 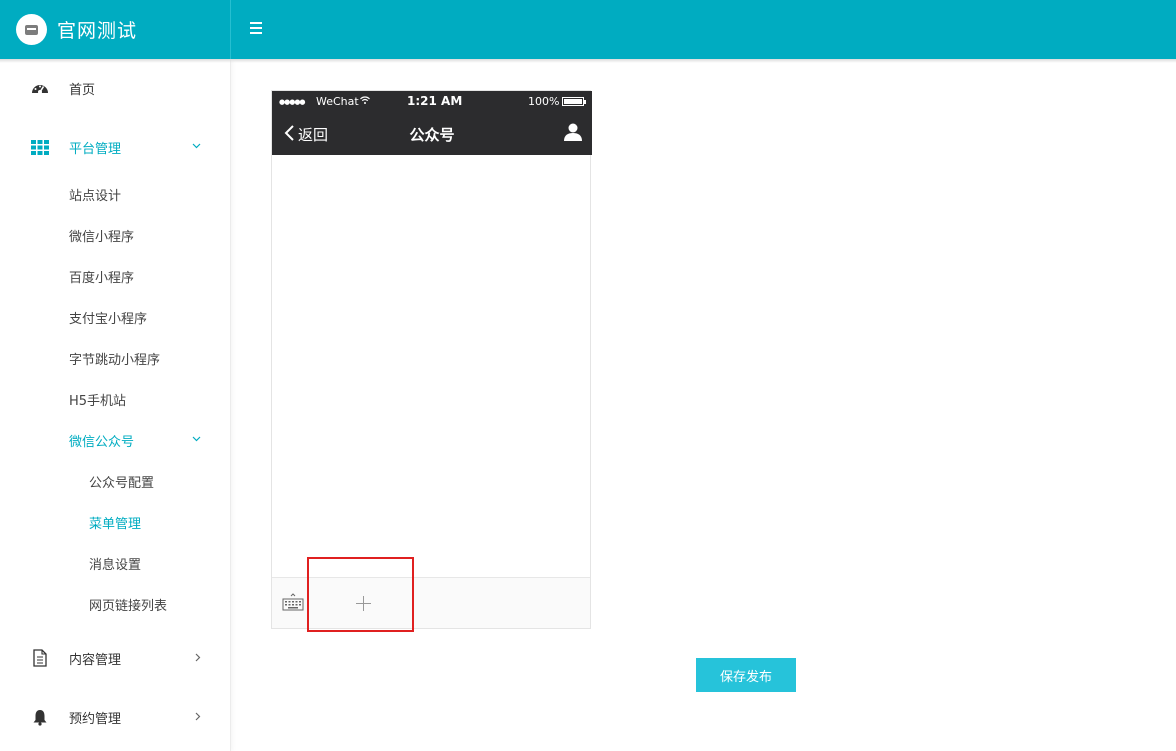 What do you see at coordinates (101, 235) in the screenshot?
I see `sidebar-subitem-wechat-miniprogram: 微信小程序` at bounding box center [101, 235].